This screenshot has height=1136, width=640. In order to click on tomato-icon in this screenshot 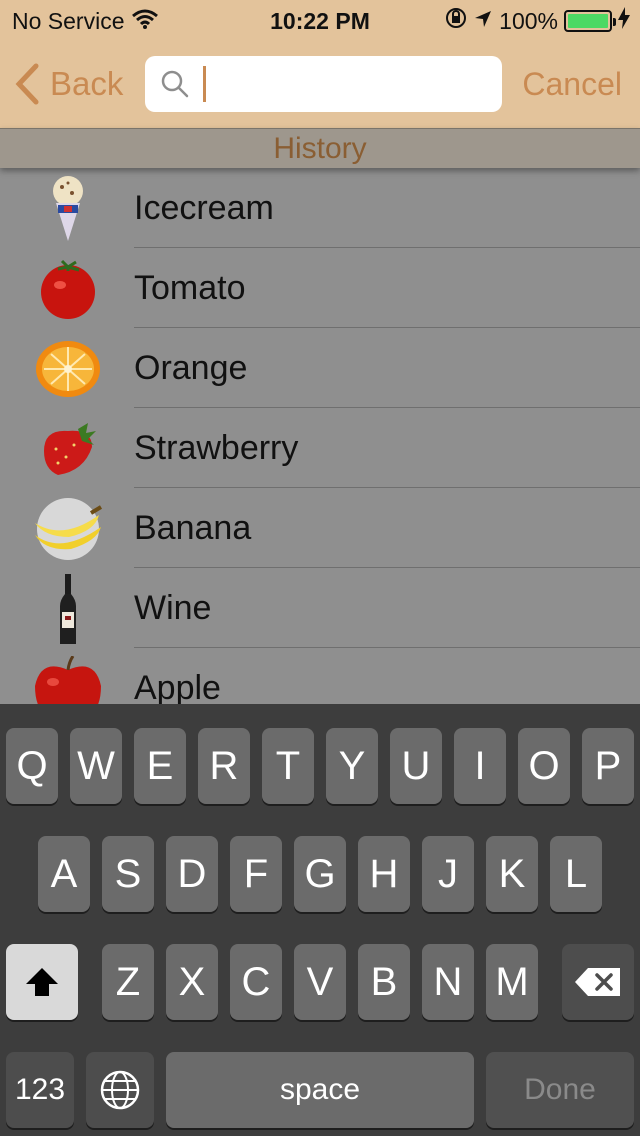, I will do `click(68, 289)`.